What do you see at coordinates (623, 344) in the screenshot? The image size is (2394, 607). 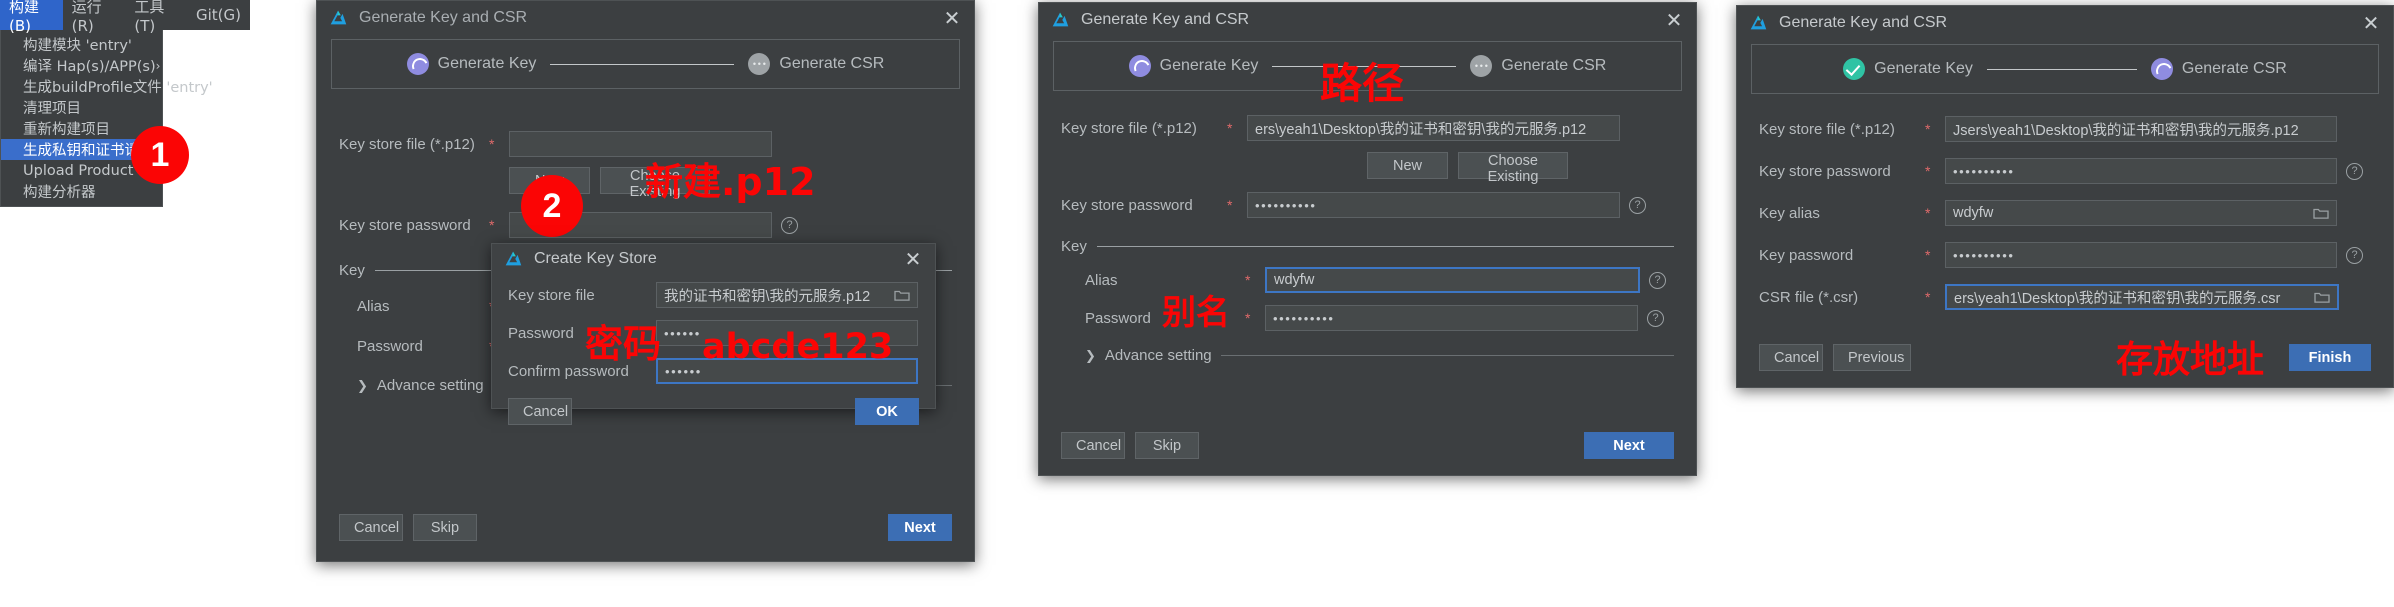 I see `annotation-password-cn: 密码` at bounding box center [623, 344].